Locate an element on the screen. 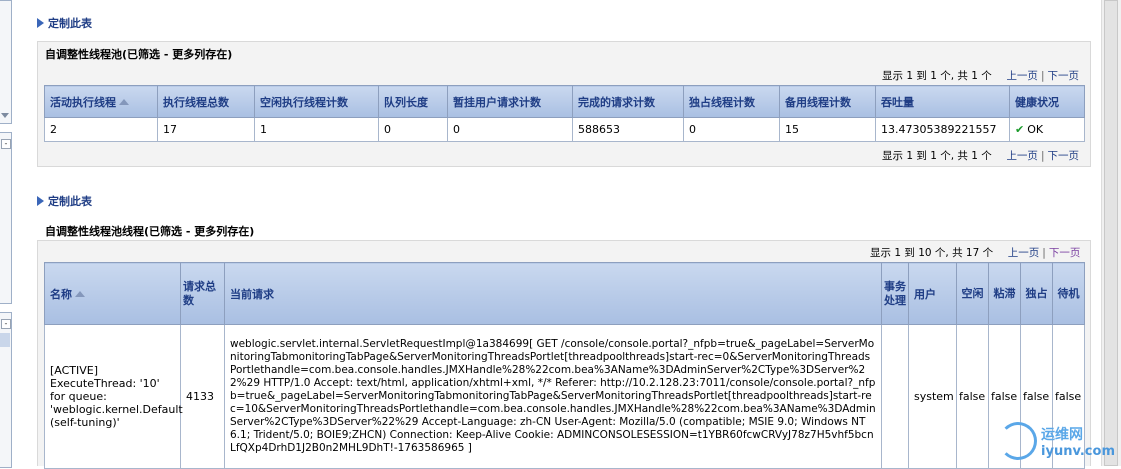 This screenshot has width=1121, height=469. section-title: 自调整性线程池线程(已筛选 - 更多列存在) is located at coordinates (150, 231).